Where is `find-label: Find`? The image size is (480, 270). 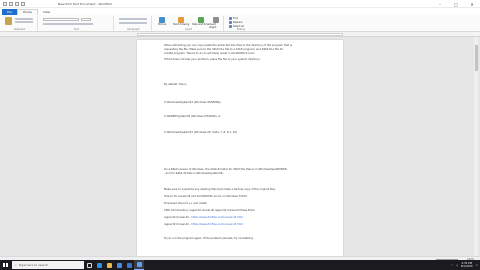 find-label: Find is located at coordinates (235, 18).